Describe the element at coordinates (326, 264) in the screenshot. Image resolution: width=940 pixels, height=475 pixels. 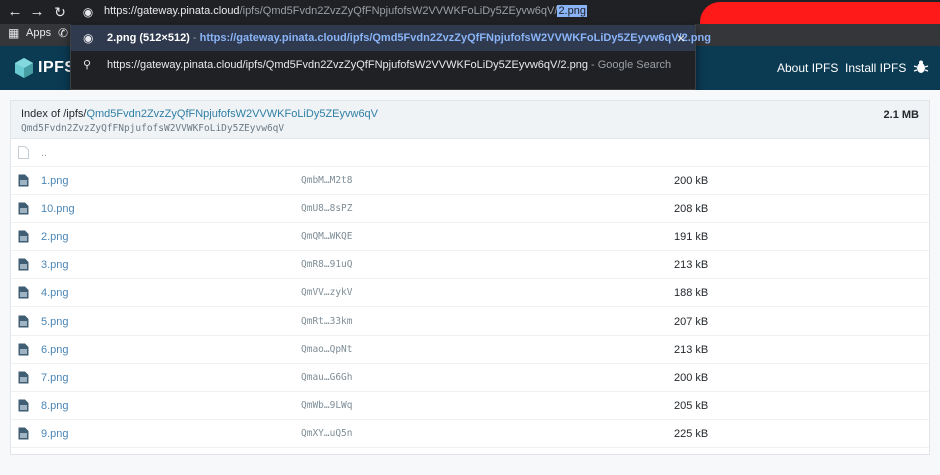
I see `file-cid-link: QmR8…91uQ` at that location.